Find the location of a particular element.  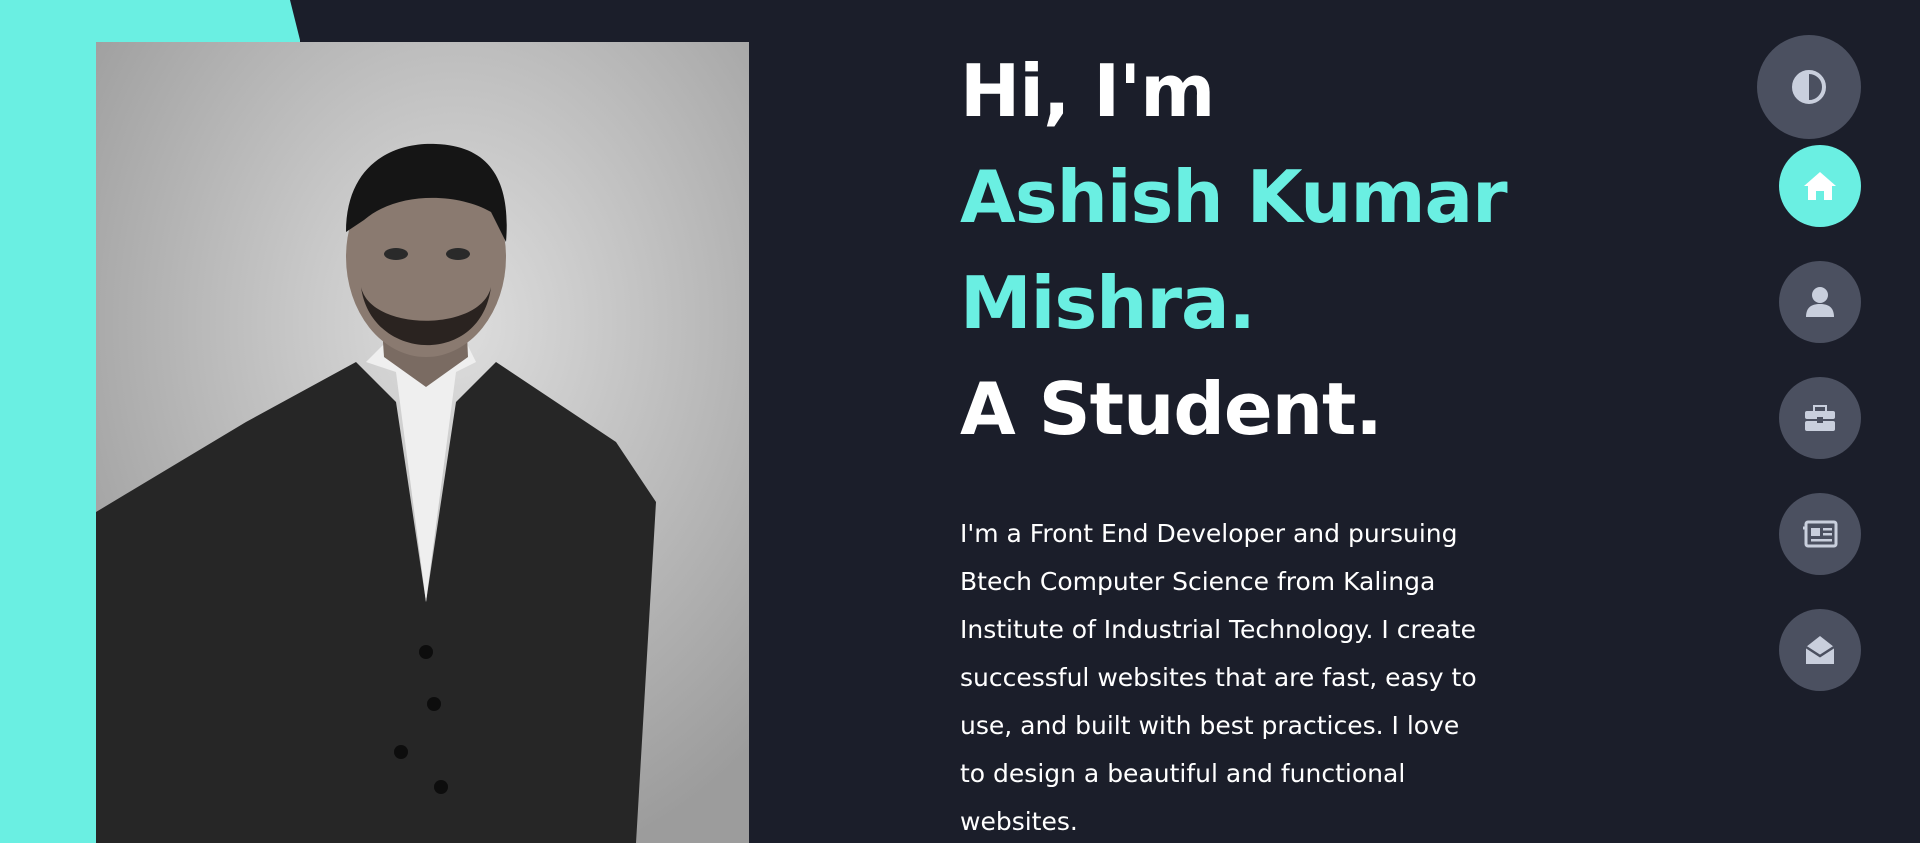

envelope-open-icon is located at coordinates (1820, 650).